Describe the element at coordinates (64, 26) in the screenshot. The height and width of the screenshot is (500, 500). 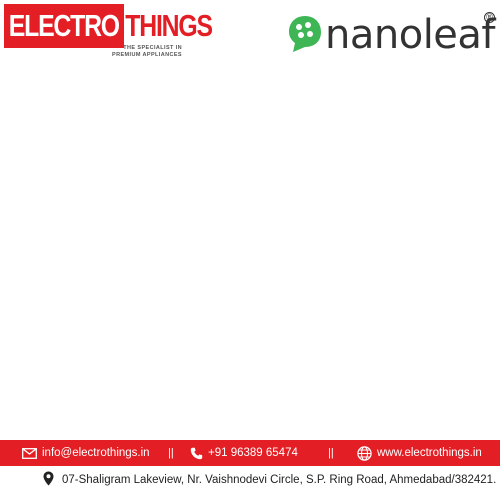
I see `logo-electro-text: ELECTRO` at that location.